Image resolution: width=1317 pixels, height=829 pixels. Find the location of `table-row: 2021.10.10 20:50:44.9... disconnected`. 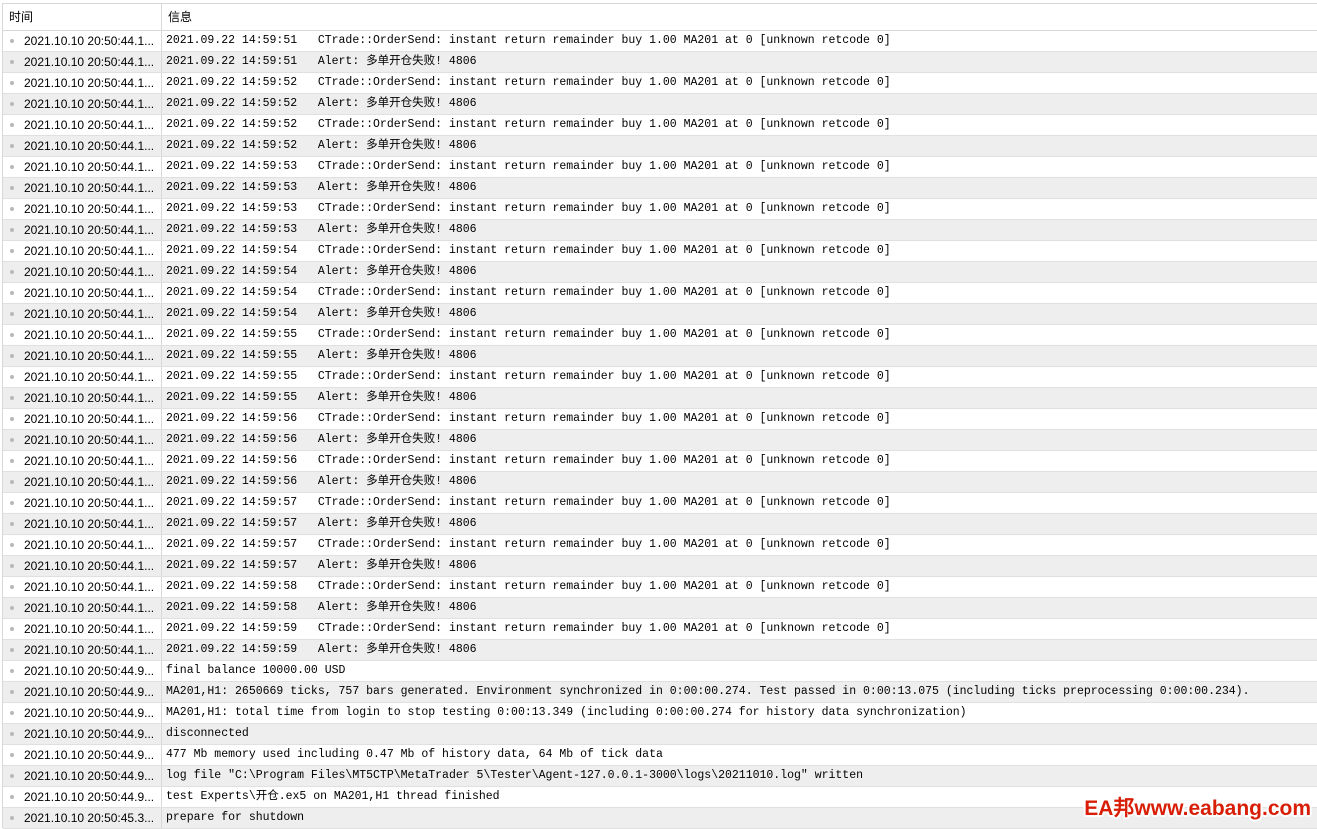

table-row: 2021.10.10 20:50:44.9... disconnected is located at coordinates (660, 734).